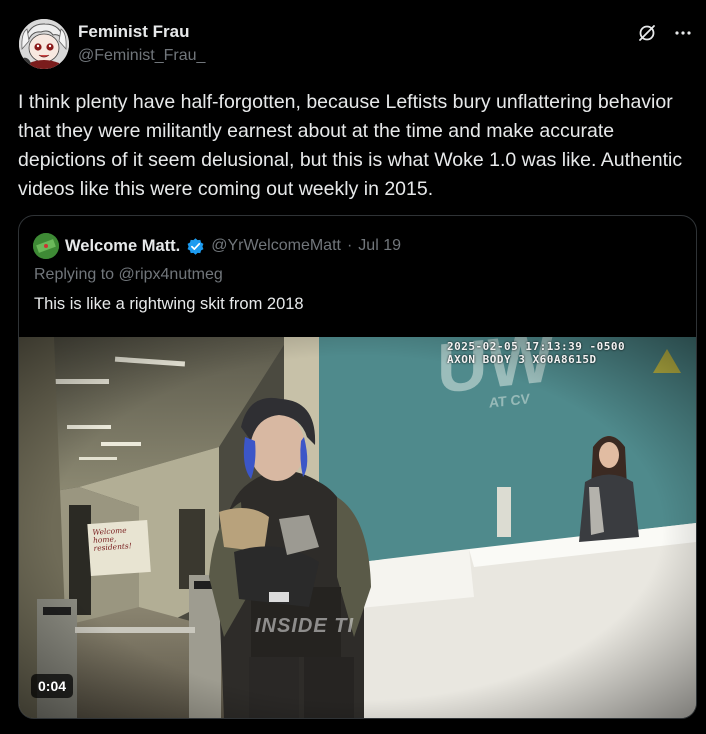 The height and width of the screenshot is (734, 706). Describe the element at coordinates (647, 33) in the screenshot. I see `grok-icon` at that location.